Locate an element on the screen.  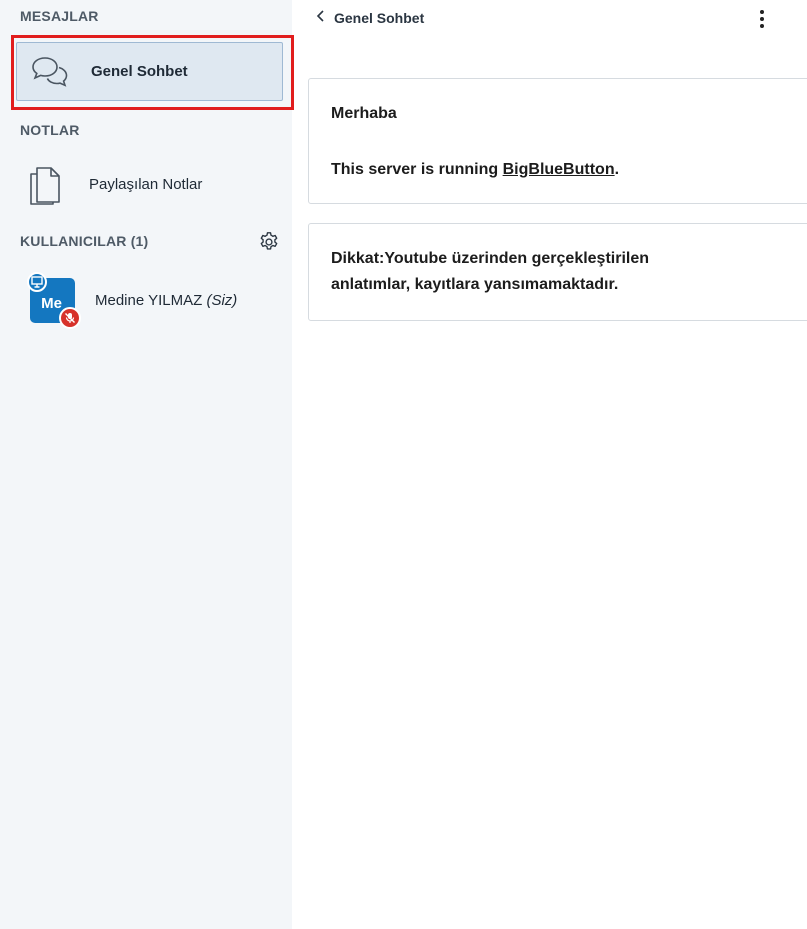
public-chat-item: Genel Sohbet is located at coordinates (149, 71).